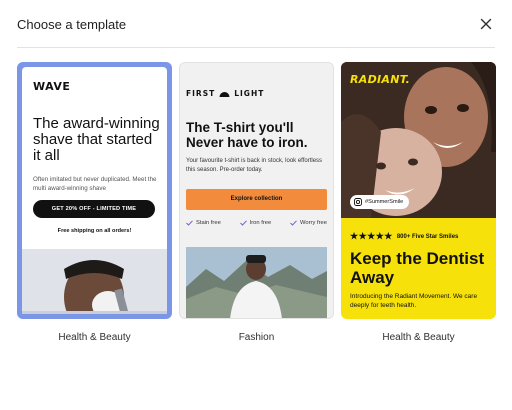 Image resolution: width=512 pixels, height=410 pixels. What do you see at coordinates (358, 202) in the screenshot?
I see `instagram-icon` at bounding box center [358, 202].